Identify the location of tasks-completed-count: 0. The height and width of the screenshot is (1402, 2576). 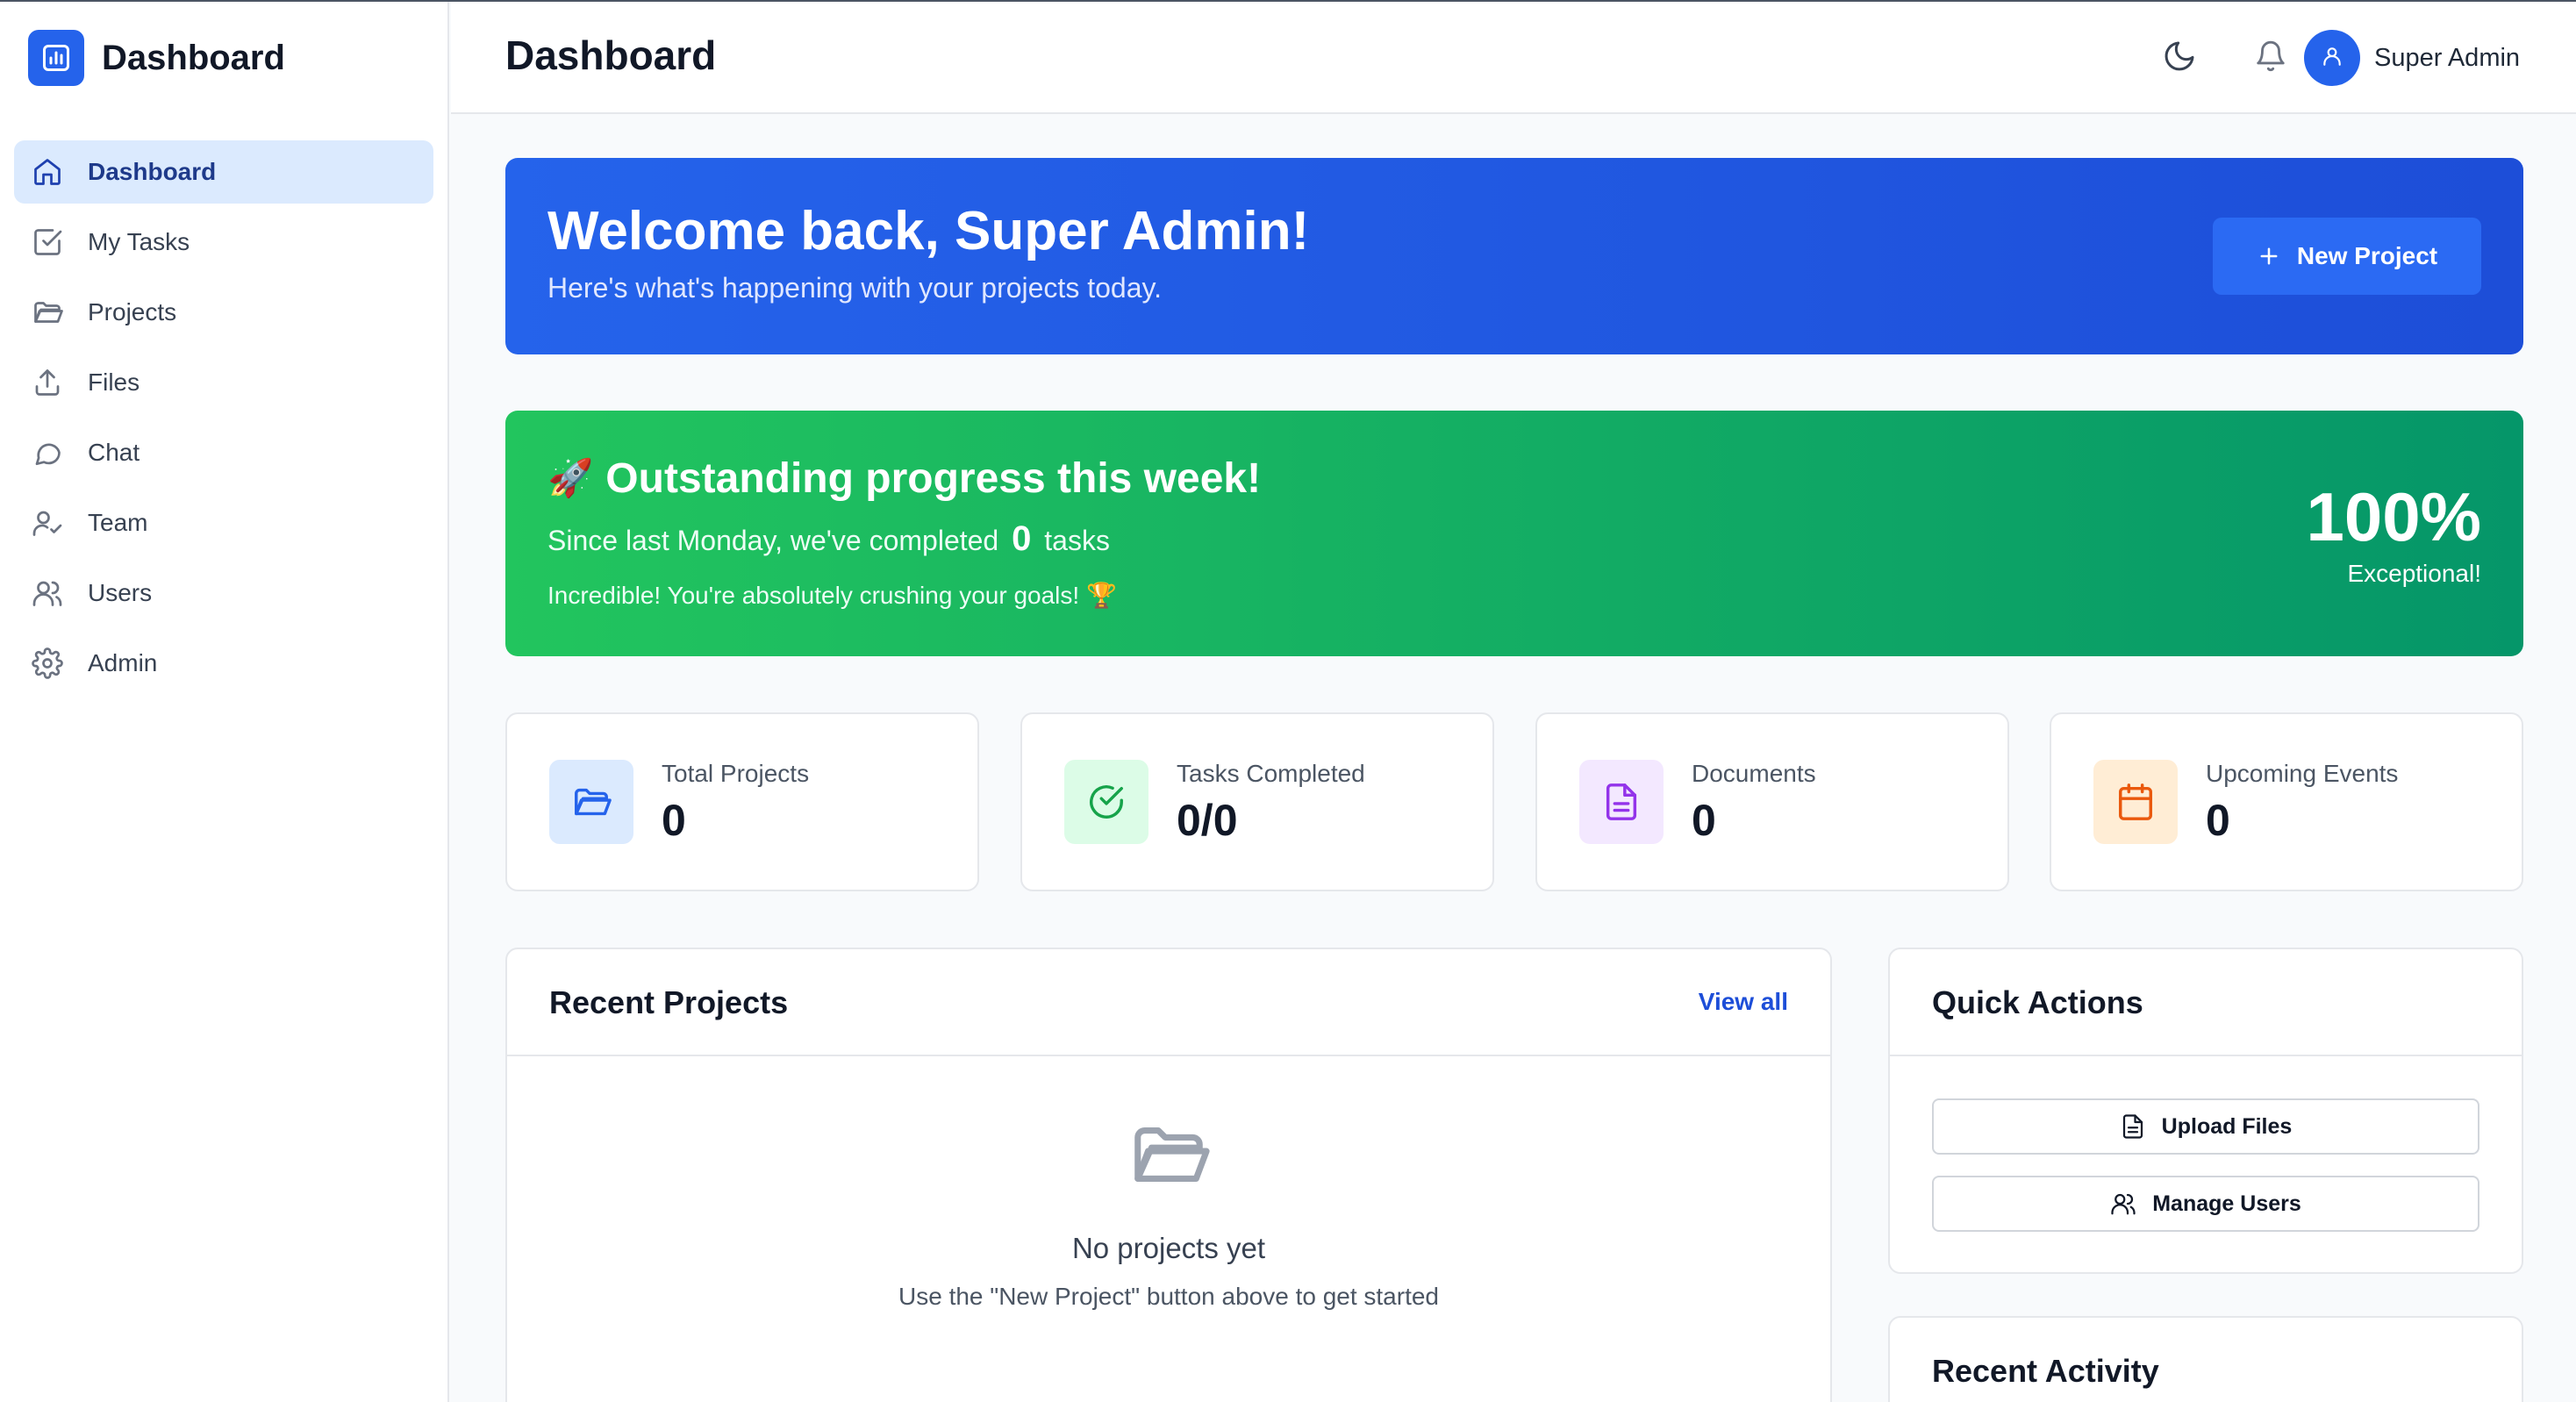
(1022, 538).